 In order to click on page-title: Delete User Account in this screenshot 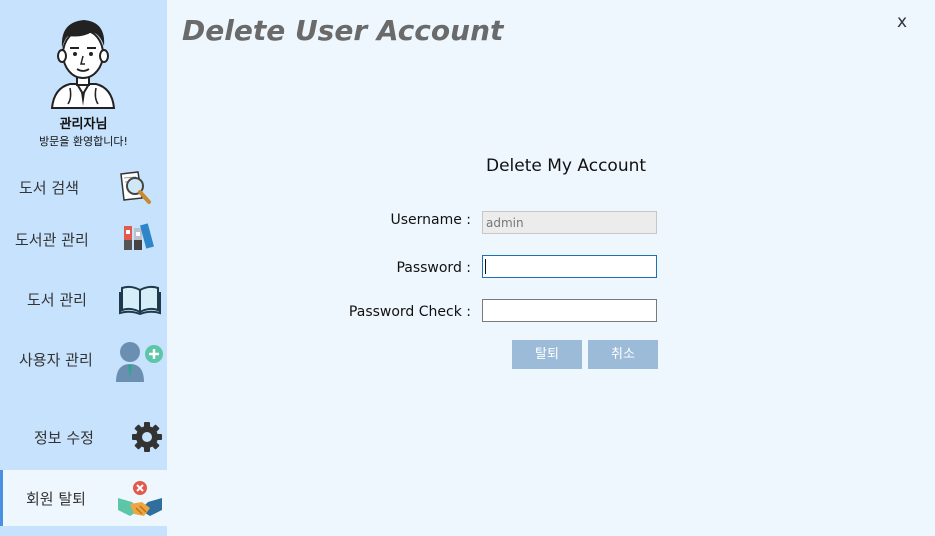, I will do `click(343, 30)`.